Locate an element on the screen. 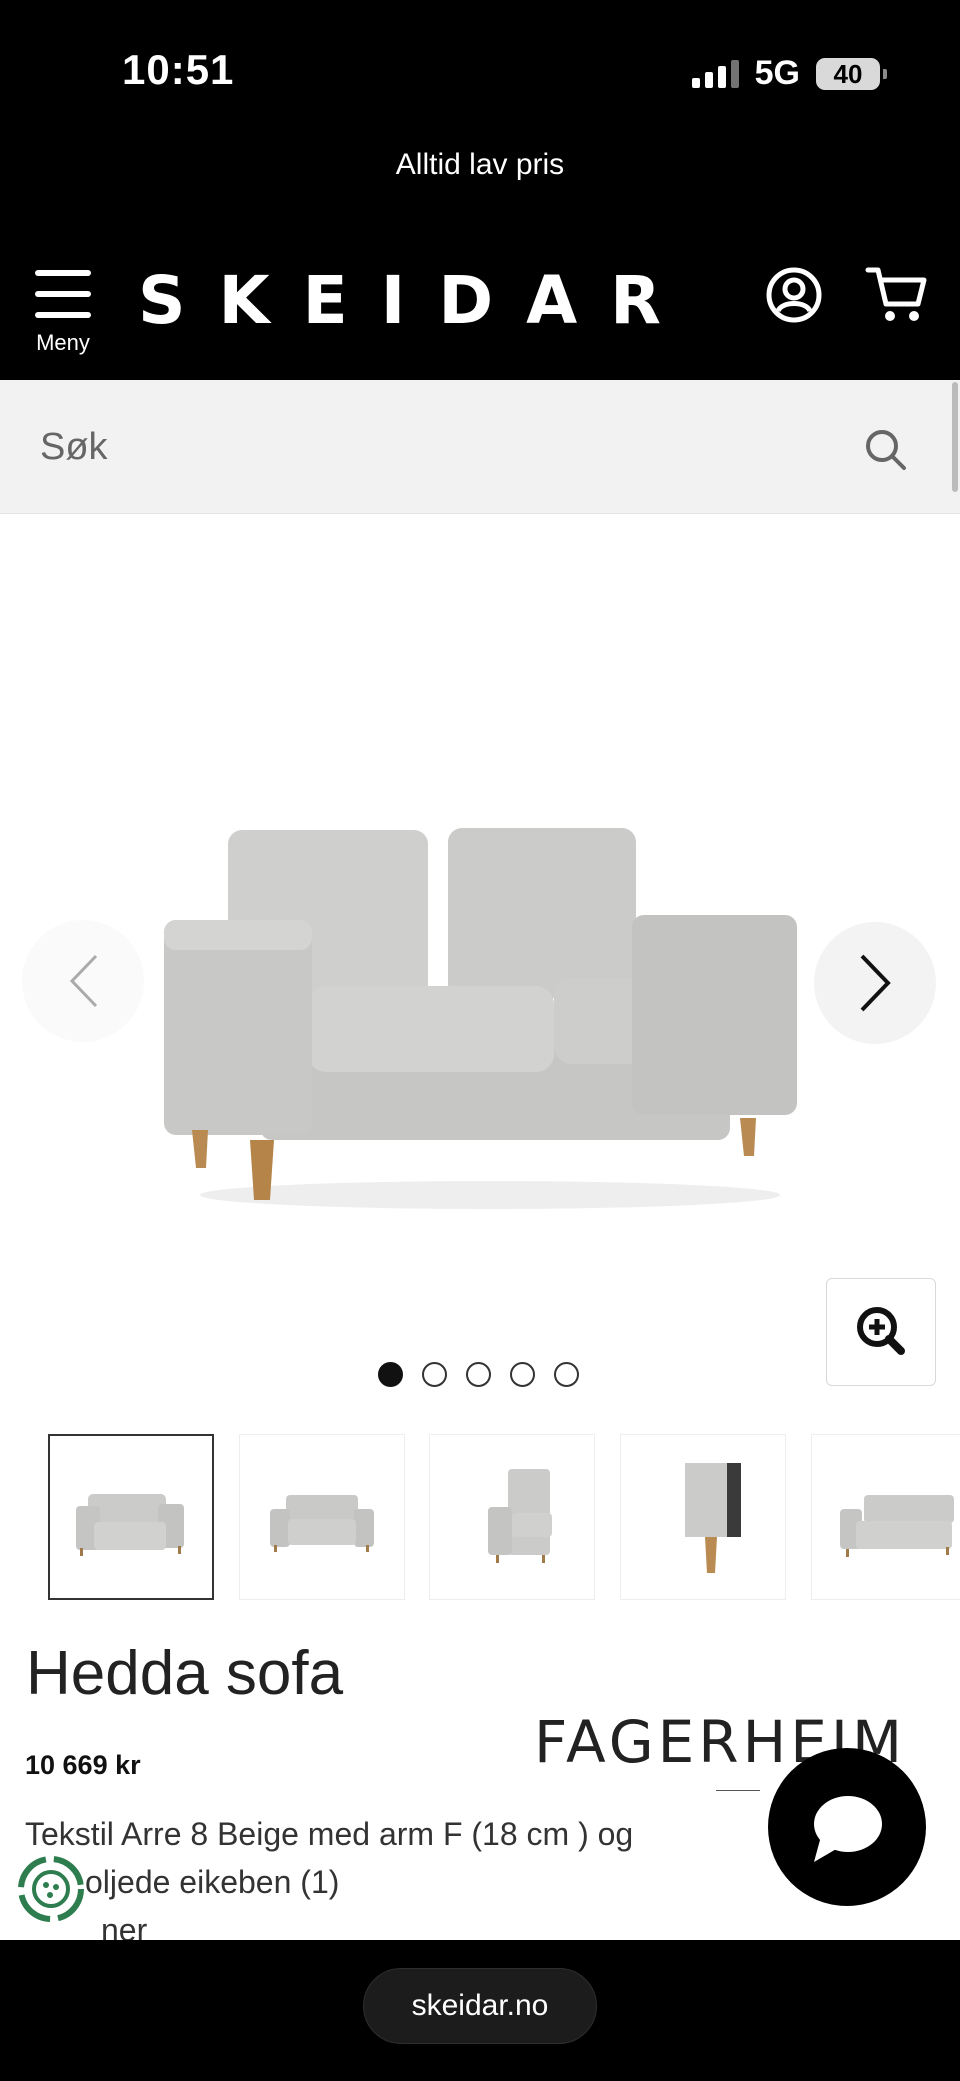  thumbnail-leg-detail is located at coordinates (703, 1517).